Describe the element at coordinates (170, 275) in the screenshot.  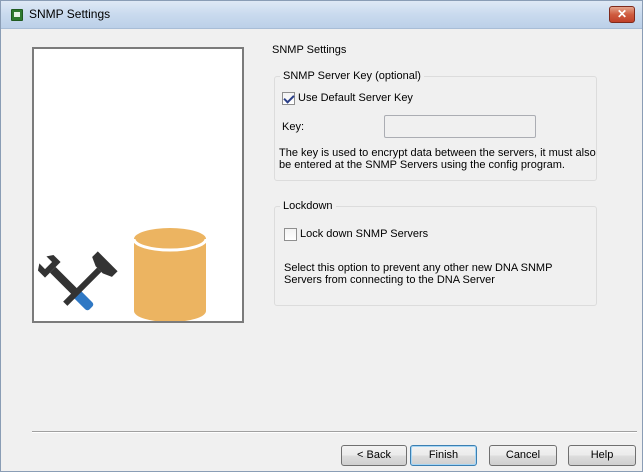
I see `database-cylinder-icon` at that location.